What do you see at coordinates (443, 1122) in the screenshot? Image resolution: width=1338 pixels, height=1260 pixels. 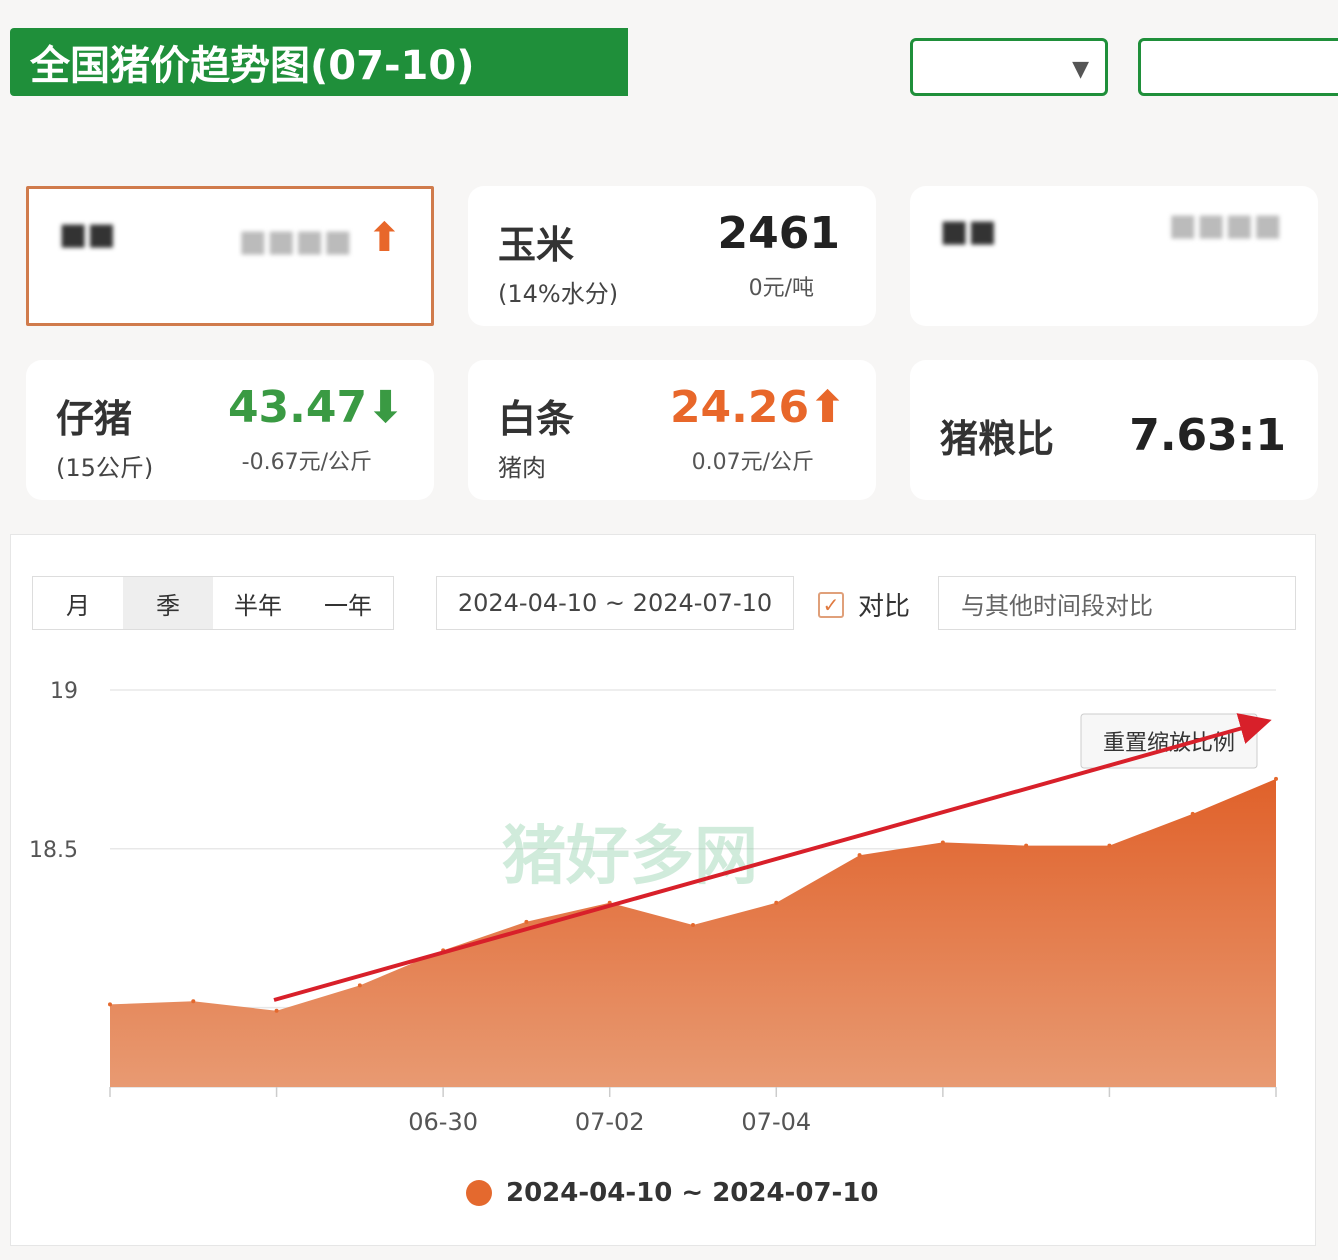 I see `x-tick-label: 06-30` at bounding box center [443, 1122].